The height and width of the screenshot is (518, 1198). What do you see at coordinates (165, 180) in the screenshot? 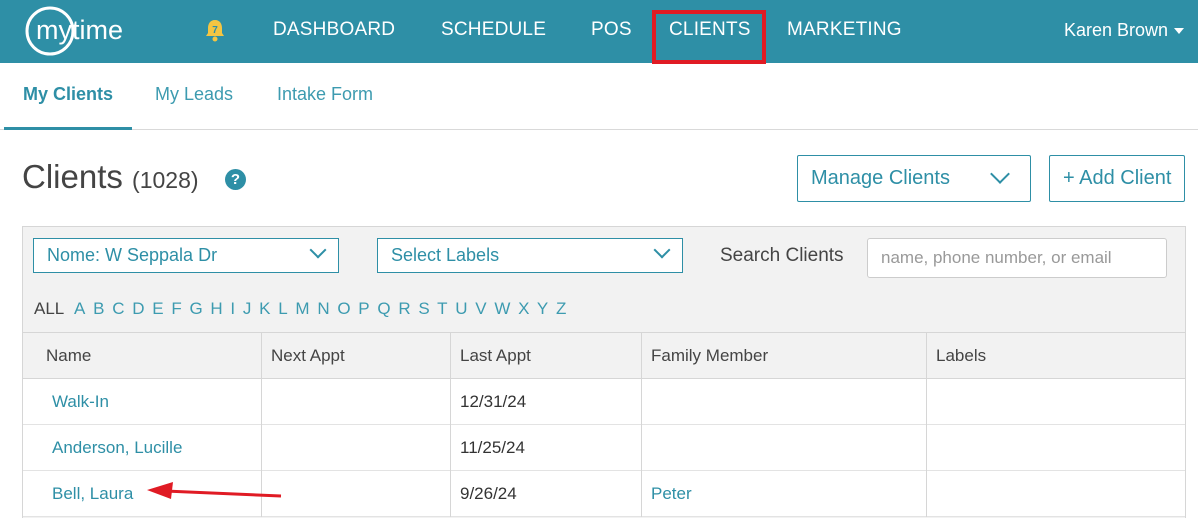
I see `client-count: (1028)` at bounding box center [165, 180].